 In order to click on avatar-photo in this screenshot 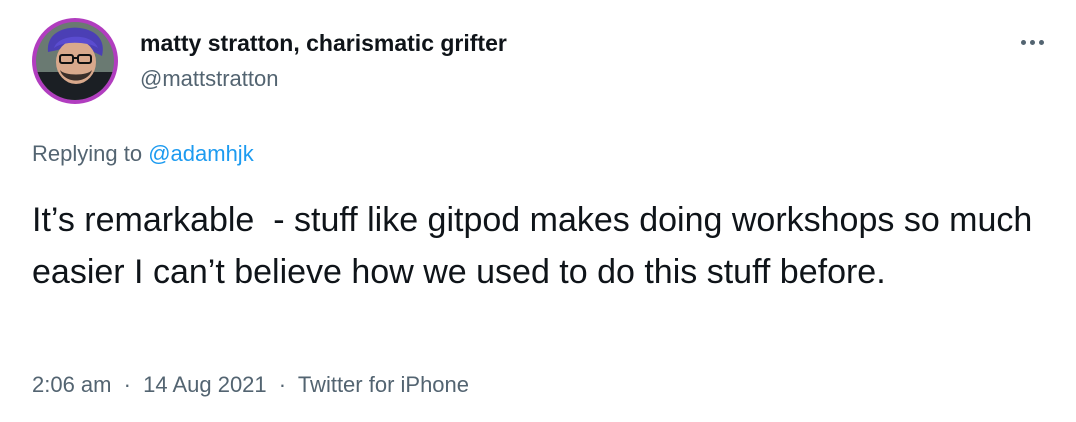, I will do `click(75, 61)`.